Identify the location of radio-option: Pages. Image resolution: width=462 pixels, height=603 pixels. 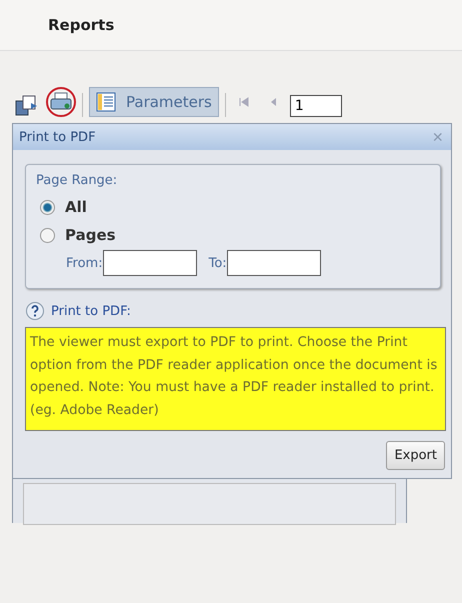
(78, 235).